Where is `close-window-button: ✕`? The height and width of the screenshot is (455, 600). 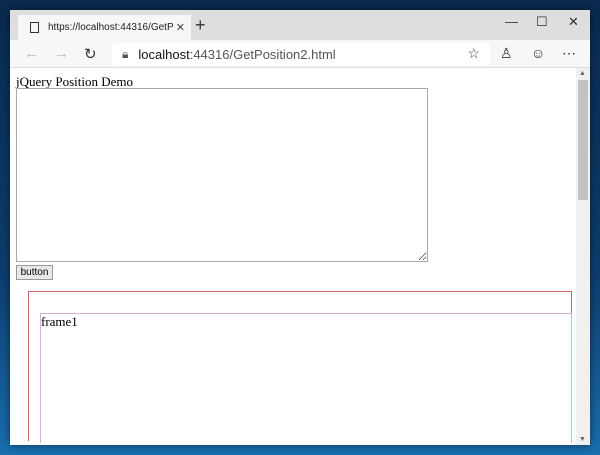
close-window-button: ✕ is located at coordinates (573, 22).